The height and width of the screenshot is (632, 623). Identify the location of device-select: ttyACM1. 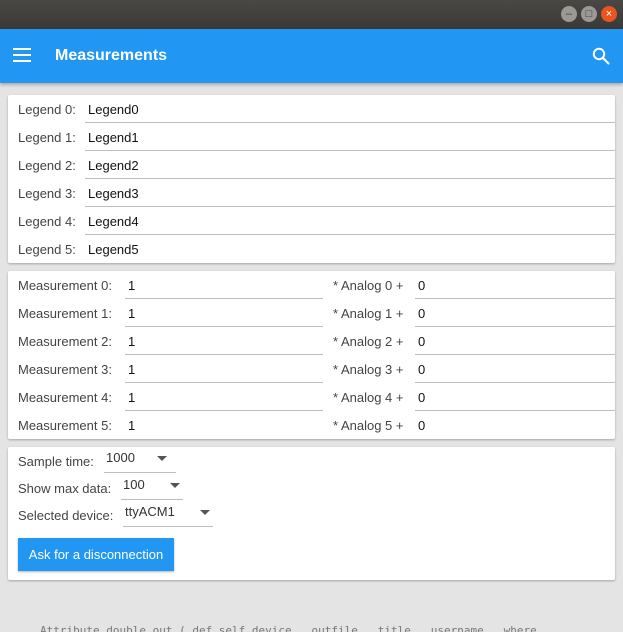
(168, 514).